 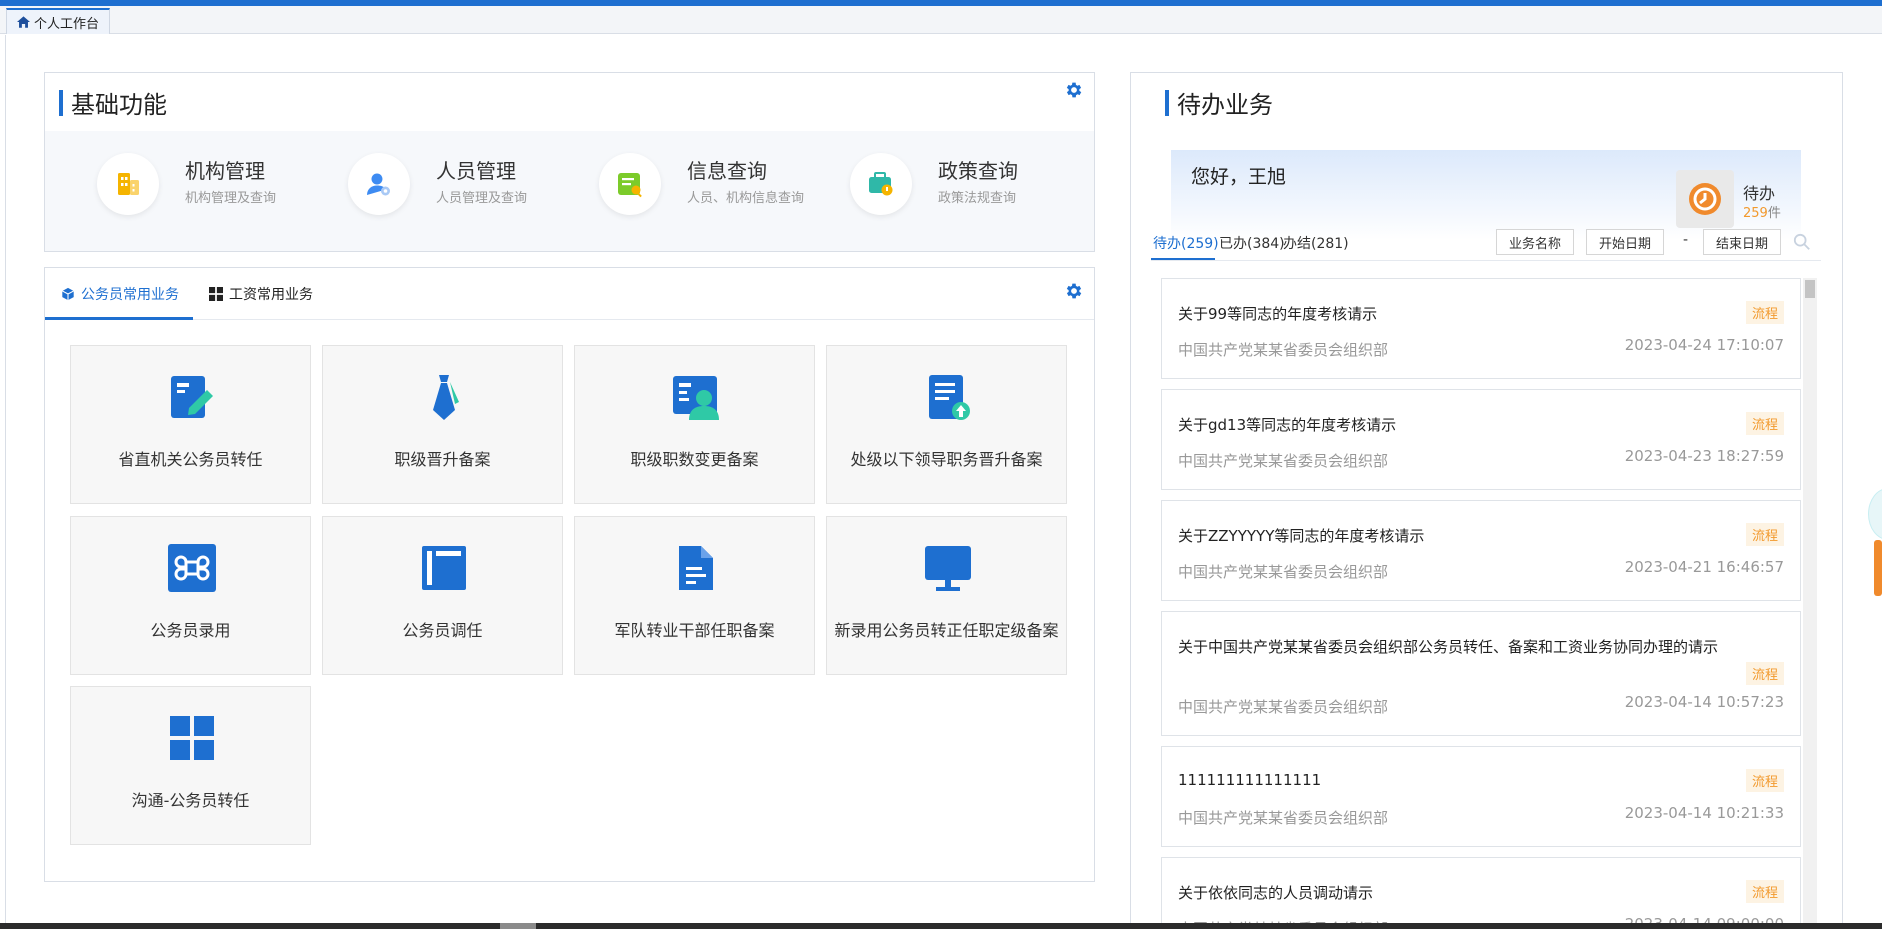 What do you see at coordinates (1486, 245) in the screenshot?
I see `todo-filter-row: 待办(259) 已办(384) 办结(281) 业务名称 开始日期 - 结束日期` at bounding box center [1486, 245].